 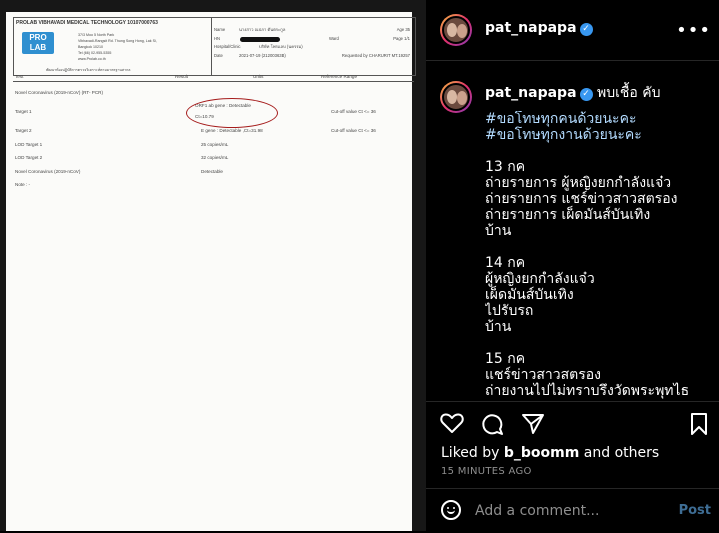 I want to click on result-row-test: Novel Coronavirus (2019-nCoV) (RT- PCR), so click(x=59, y=92).